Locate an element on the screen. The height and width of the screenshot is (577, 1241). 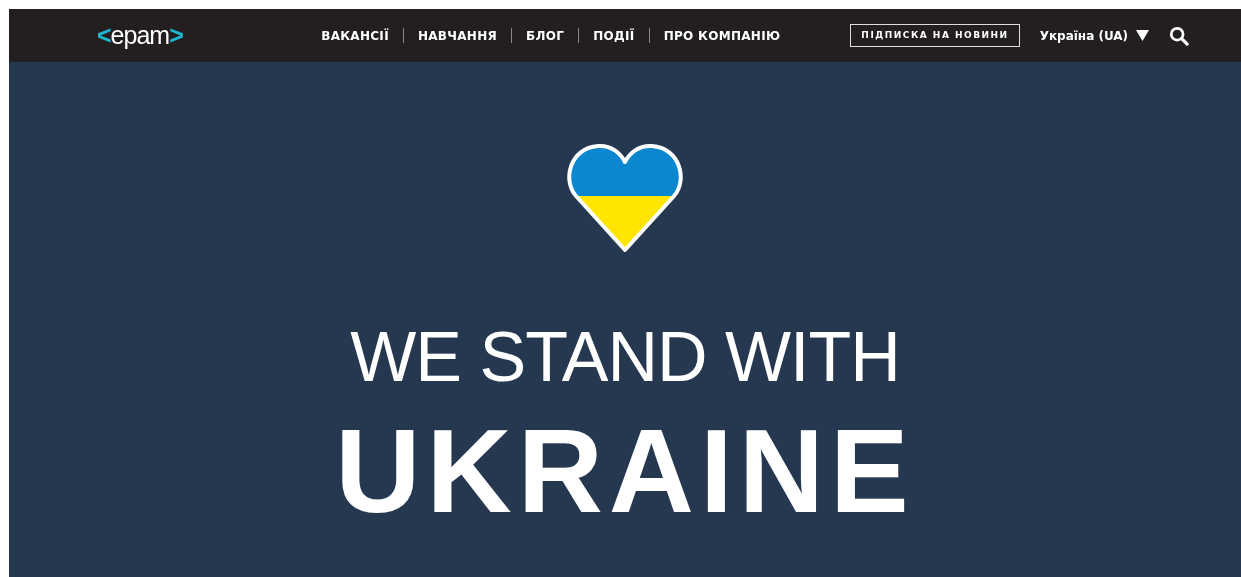
nav-link: ВАКАНСІЇ is located at coordinates (355, 35).